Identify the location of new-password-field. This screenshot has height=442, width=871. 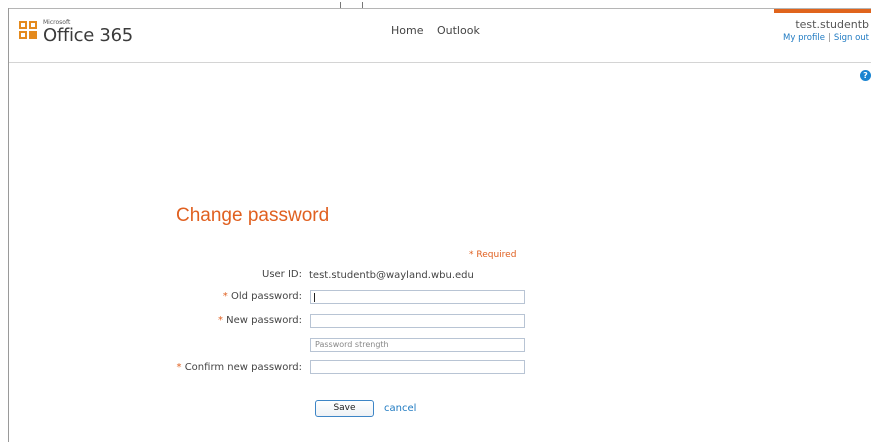
(417, 321).